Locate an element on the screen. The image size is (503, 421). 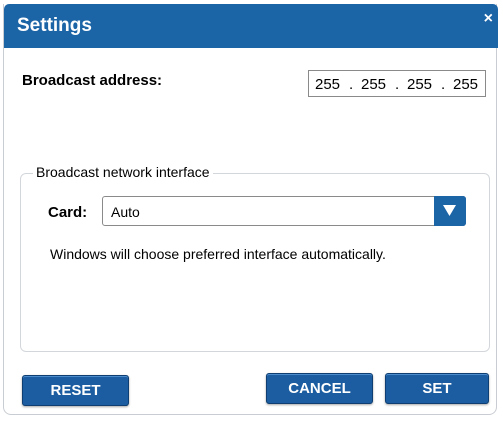
dropdown-button is located at coordinates (450, 211).